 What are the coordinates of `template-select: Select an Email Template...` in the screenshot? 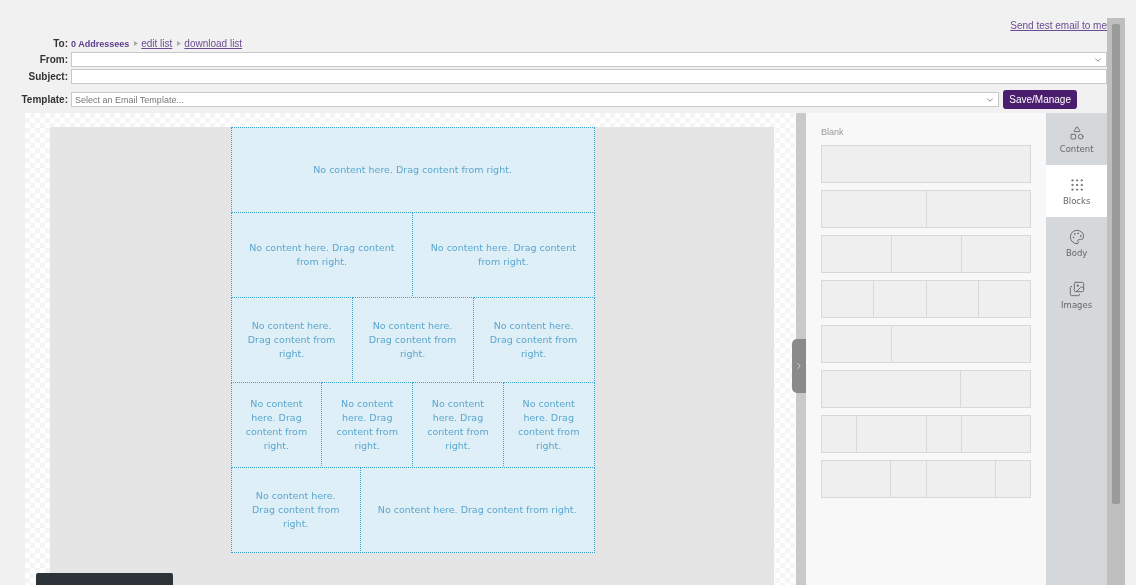 It's located at (535, 99).